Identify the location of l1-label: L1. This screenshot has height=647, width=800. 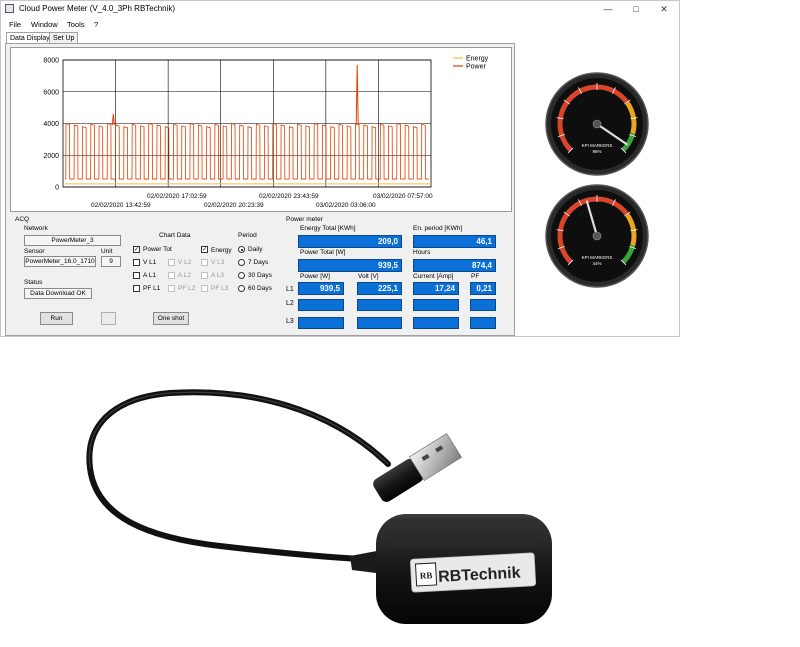
(290, 289).